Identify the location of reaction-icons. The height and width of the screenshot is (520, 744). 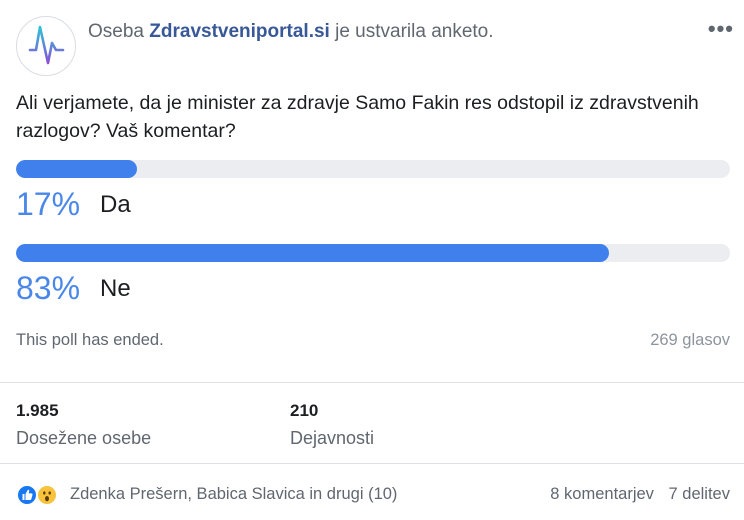
(41, 495).